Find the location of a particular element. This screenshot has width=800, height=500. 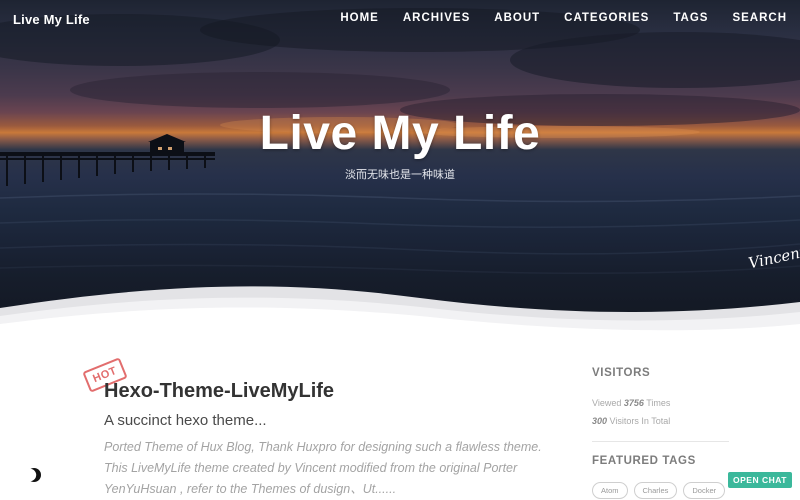

visitors-stat: 300 Visitors In Total is located at coordinates (631, 421).